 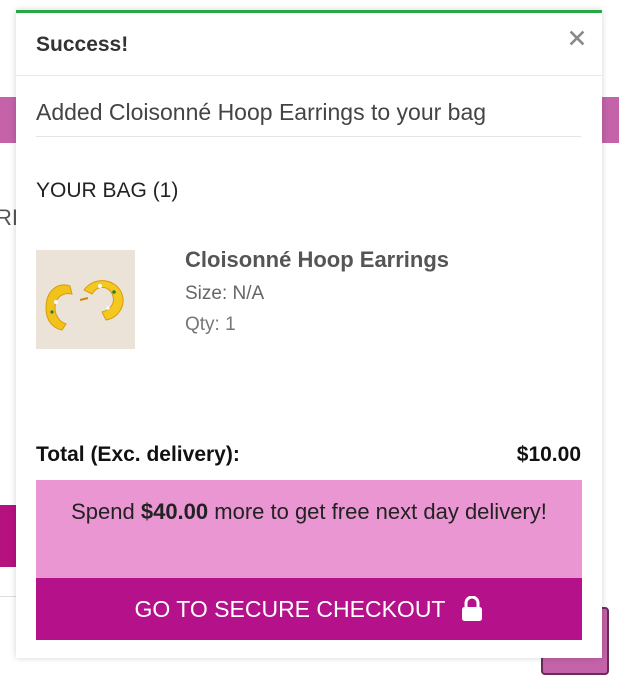 What do you see at coordinates (106, 511) in the screenshot?
I see `promo-prefix: Spend` at bounding box center [106, 511].